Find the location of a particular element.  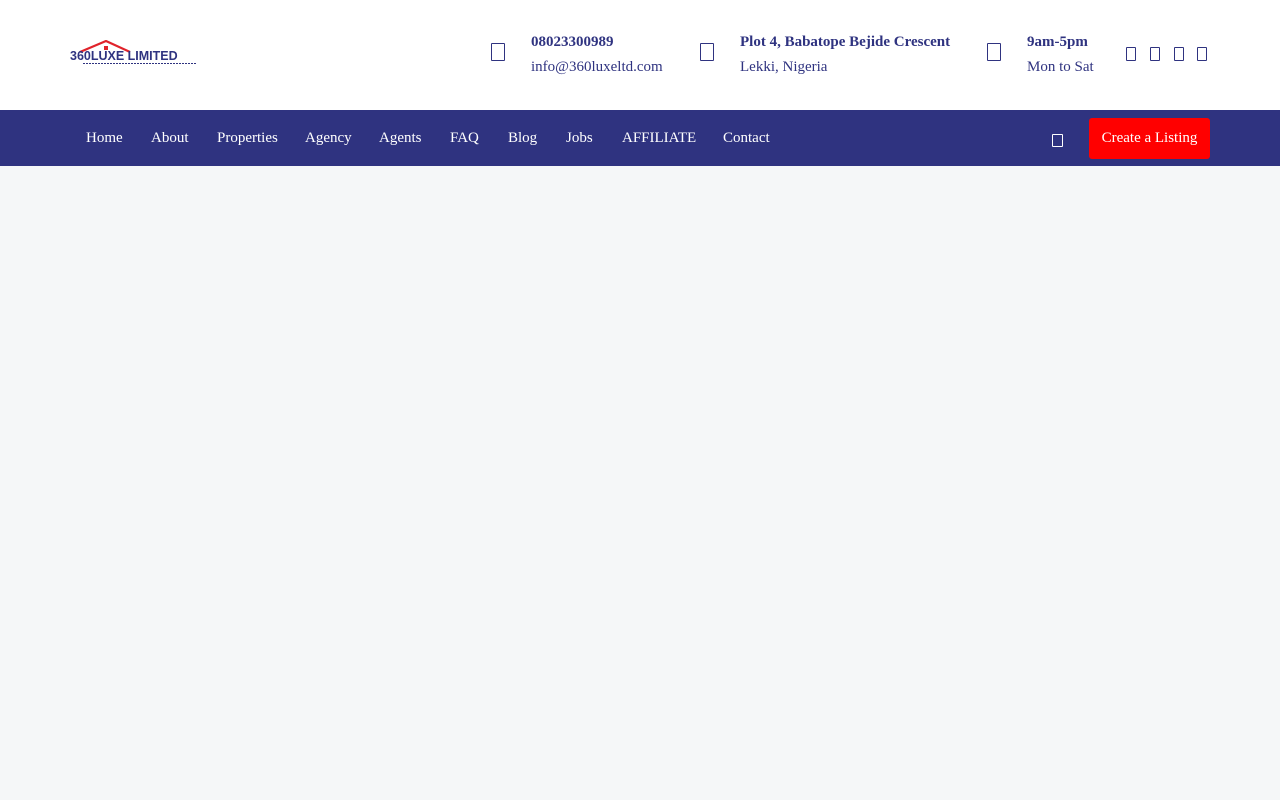

nav-blog: Blog is located at coordinates (522, 138).